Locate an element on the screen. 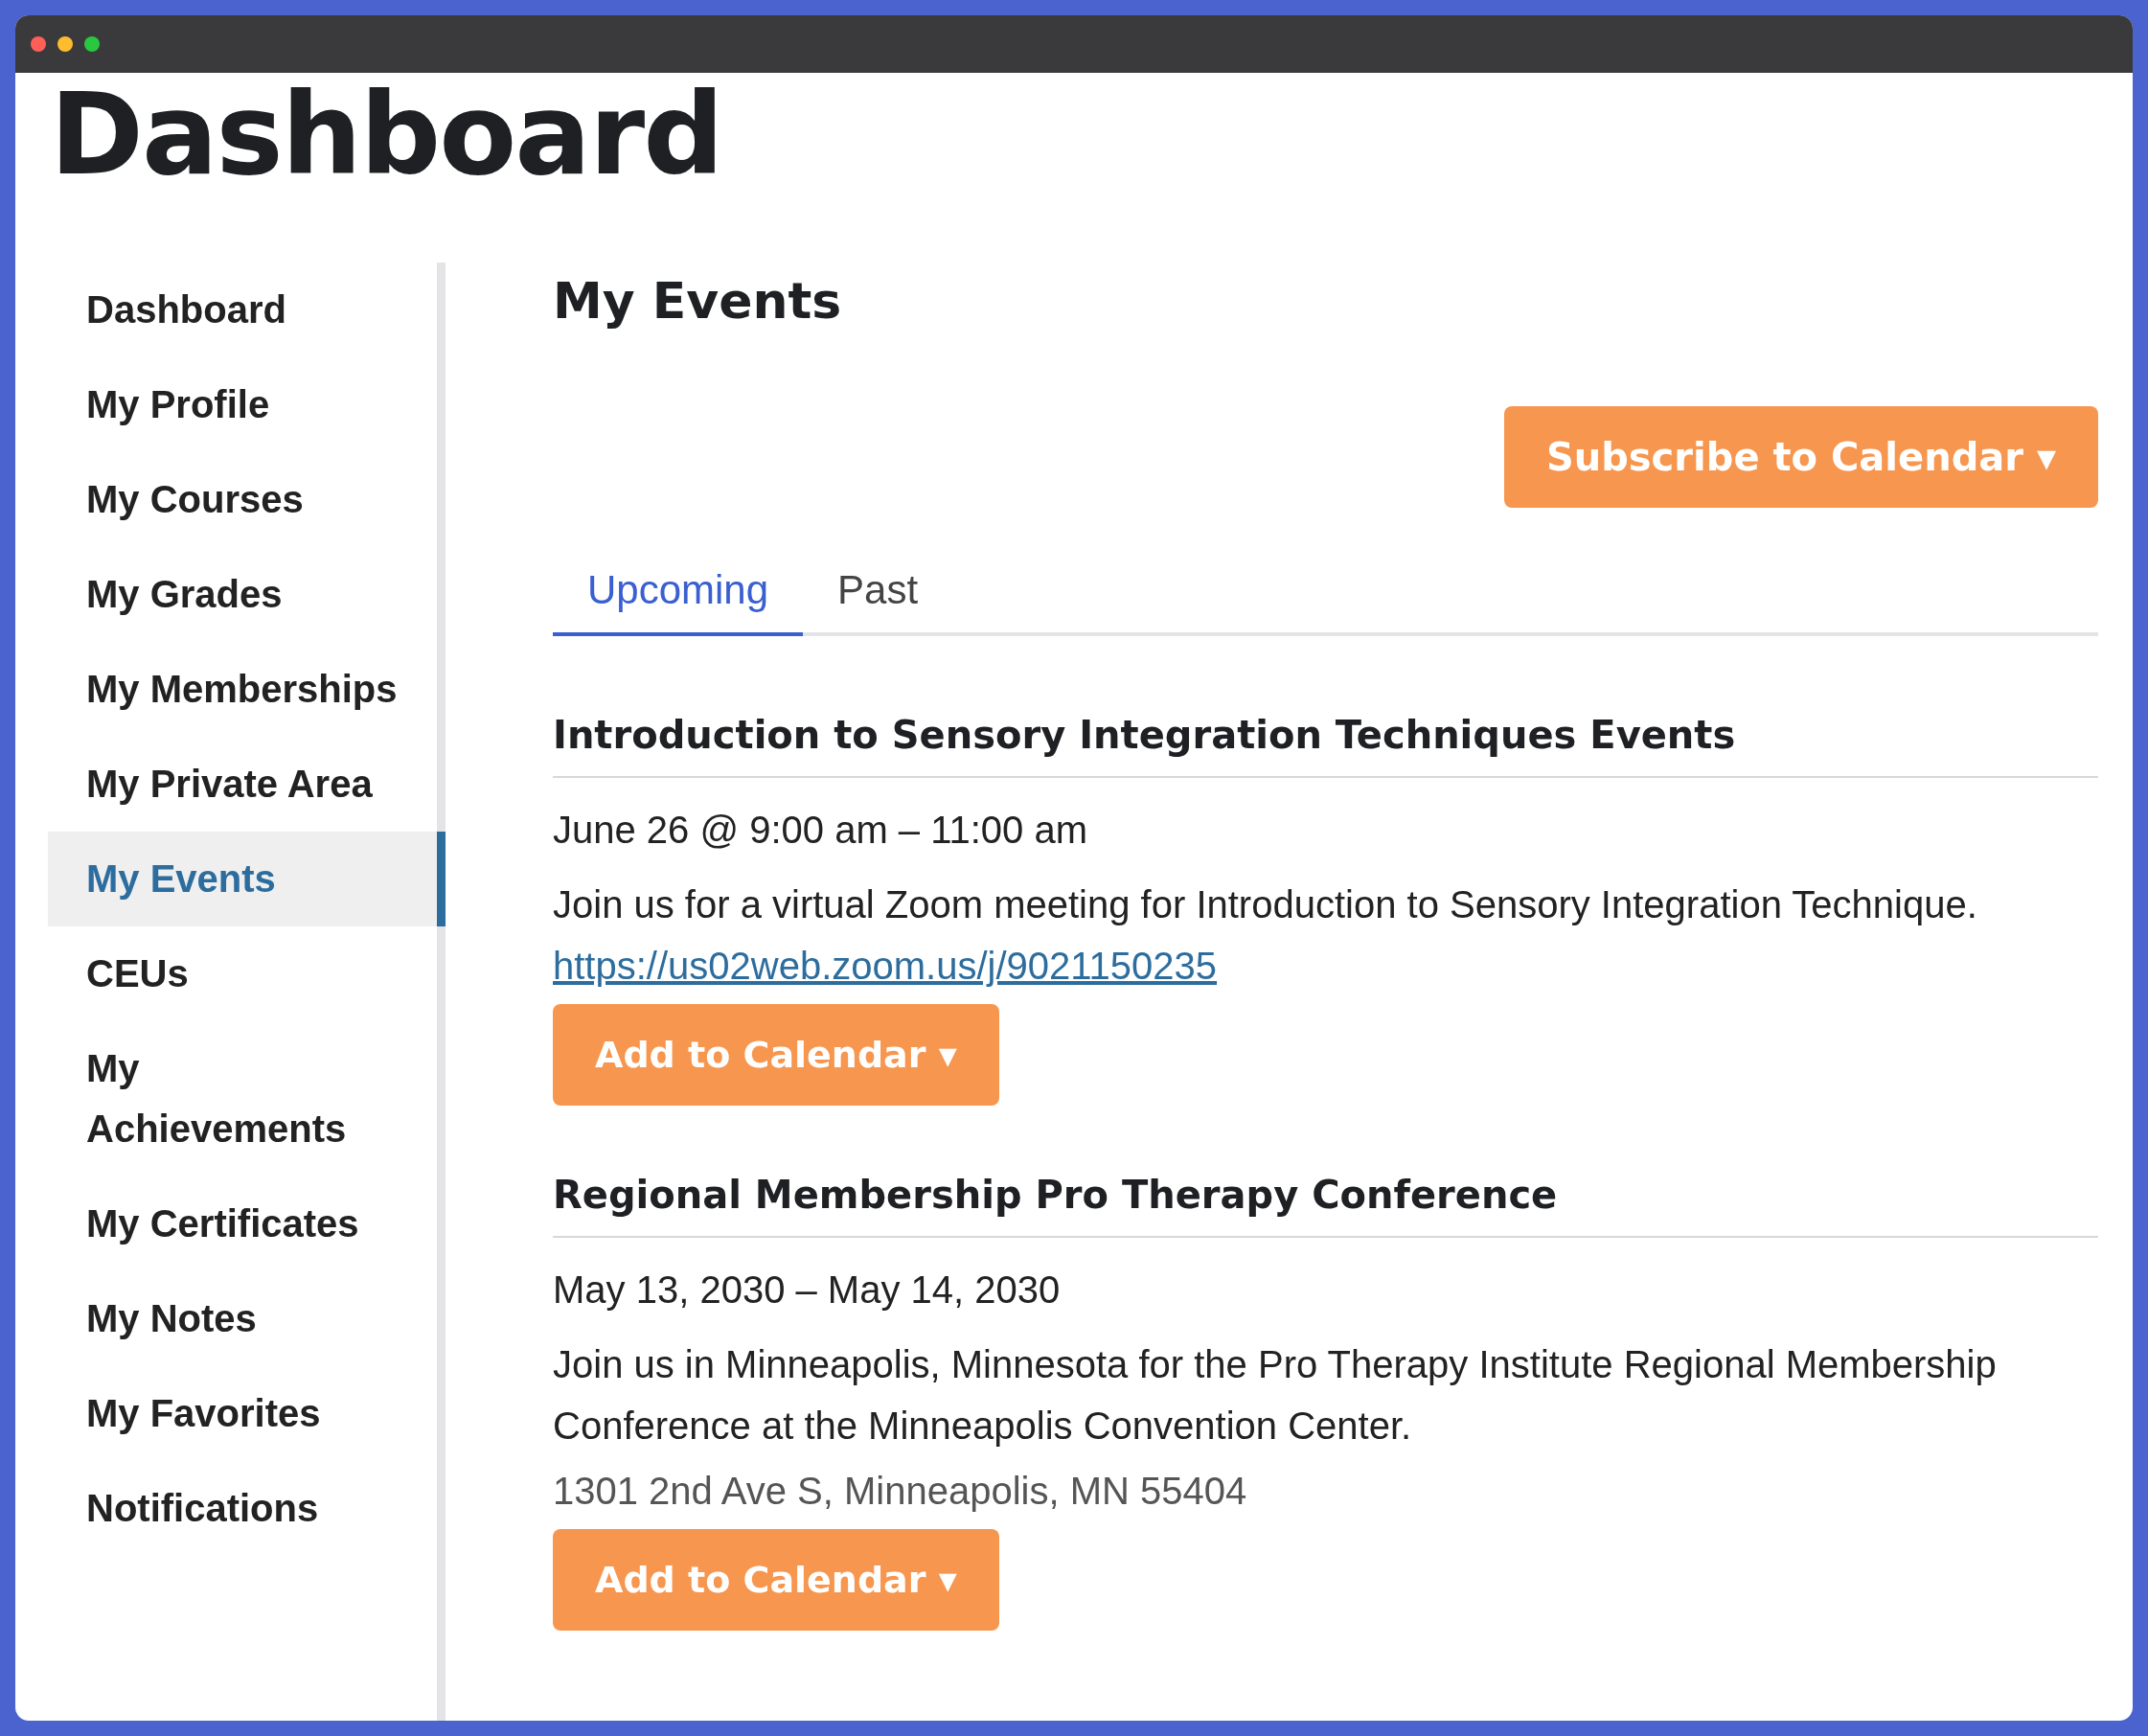 Image resolution: width=2148 pixels, height=1736 pixels. sidebar-item: My Courses is located at coordinates (242, 500).